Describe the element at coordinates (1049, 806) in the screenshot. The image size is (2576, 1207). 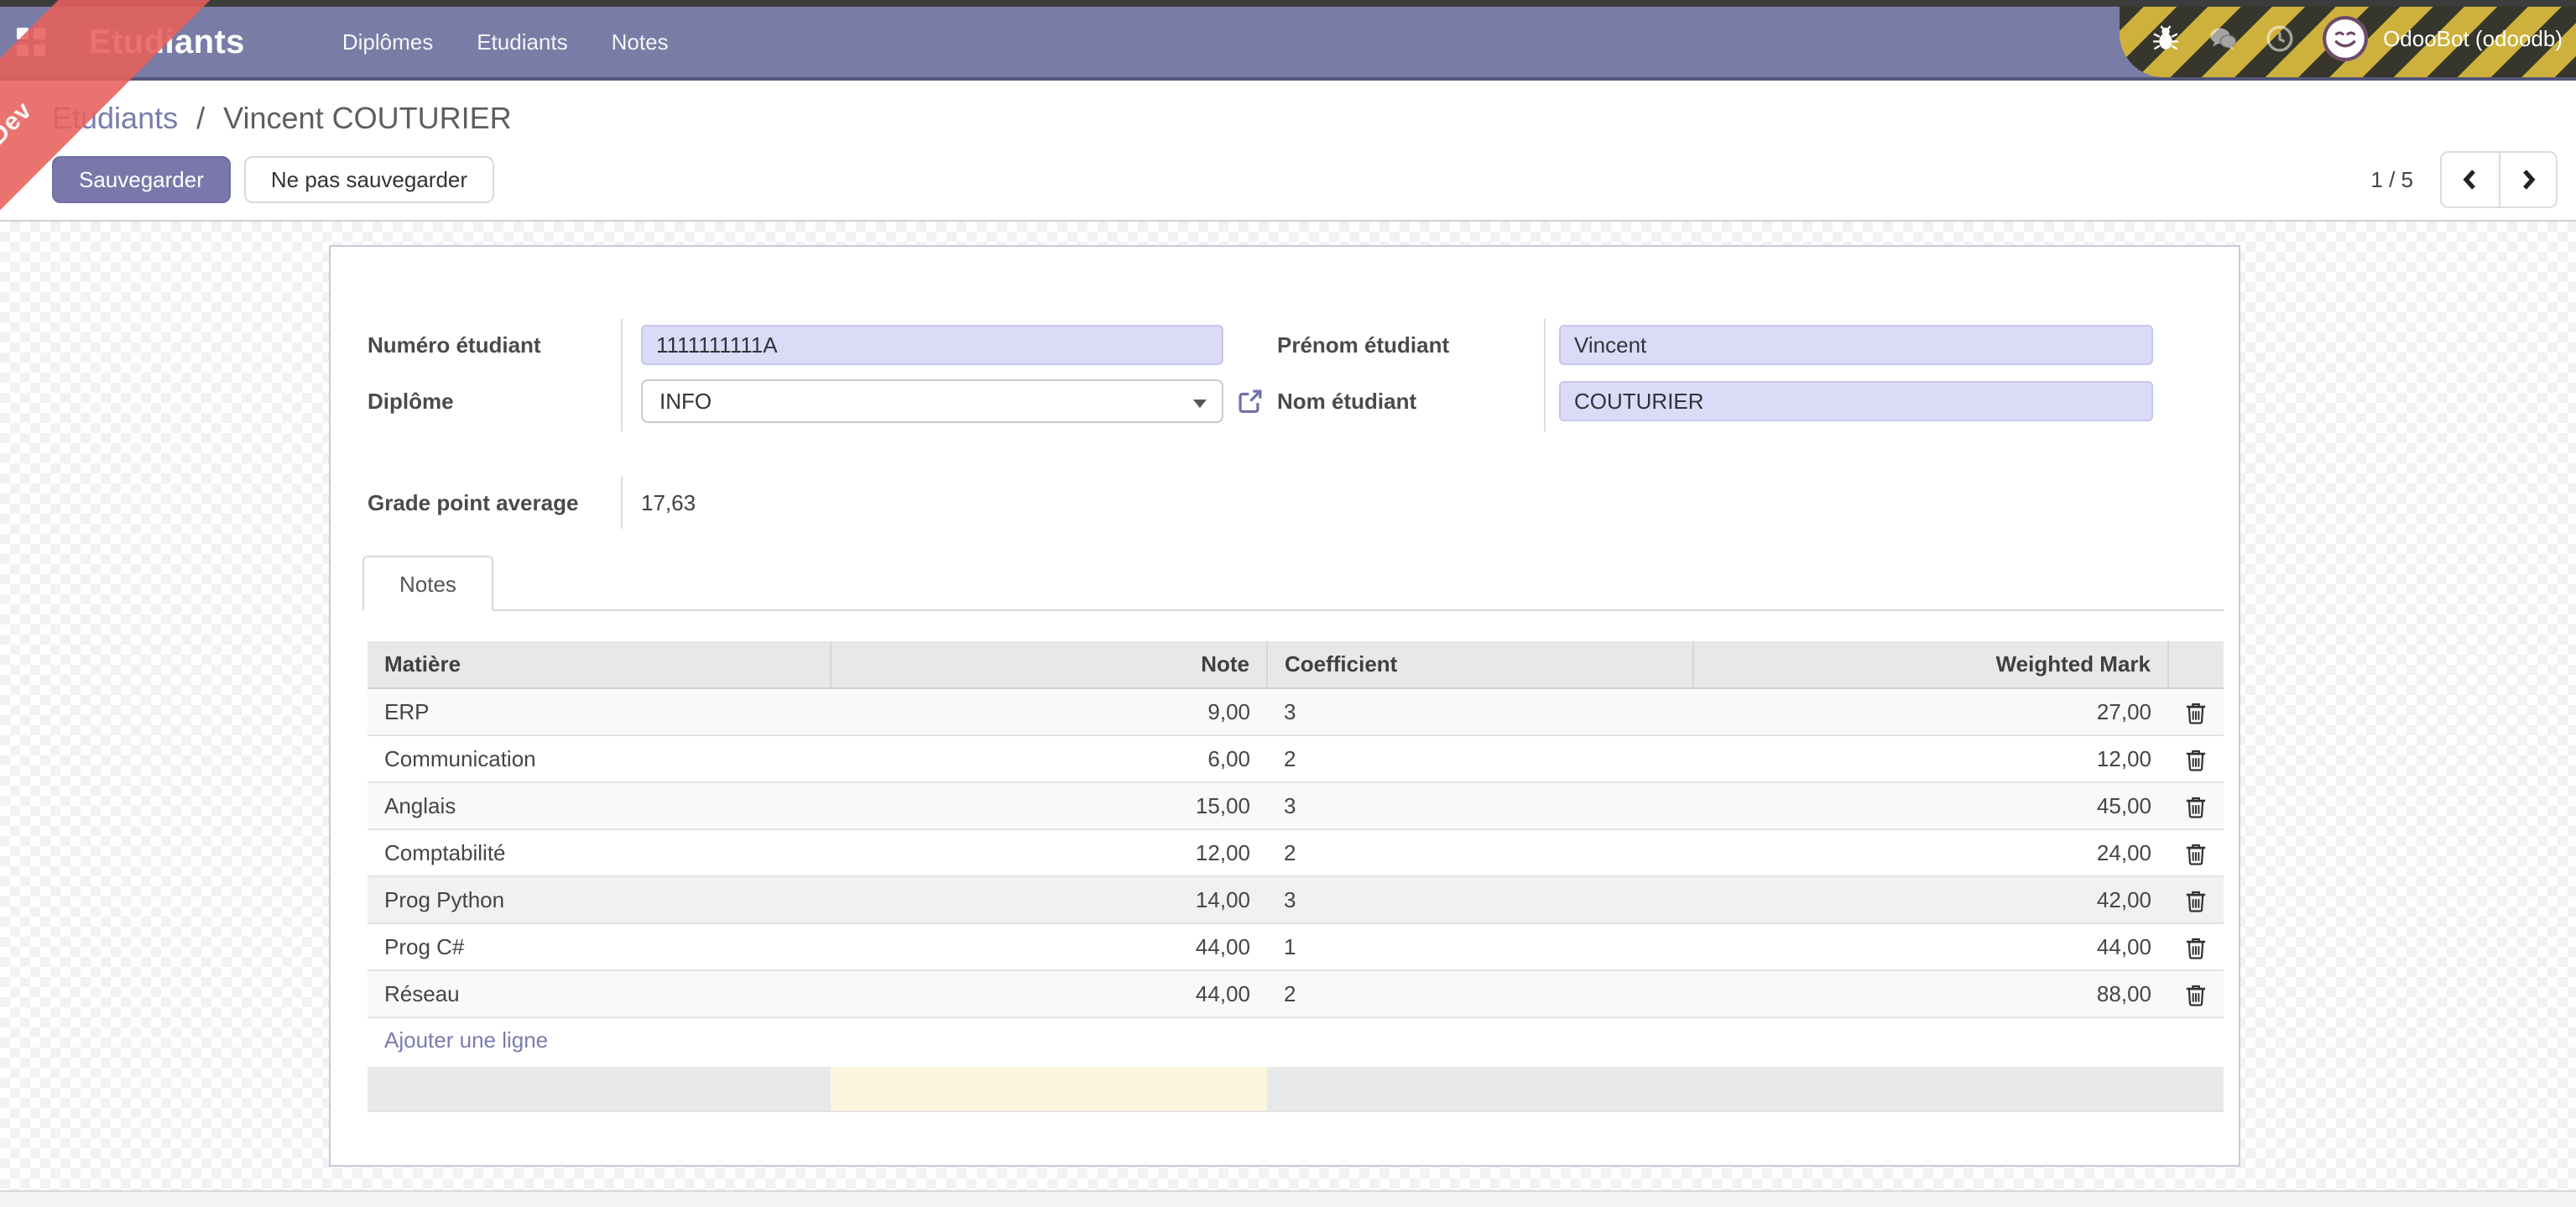
I see `cell-note: 15,00` at that location.